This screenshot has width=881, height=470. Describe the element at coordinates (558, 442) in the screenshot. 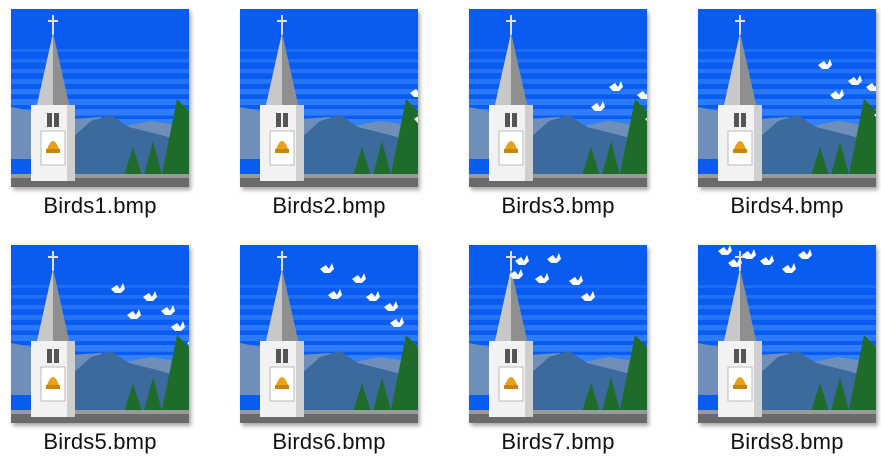

I see `file-name-label: Birds7.bmp` at that location.